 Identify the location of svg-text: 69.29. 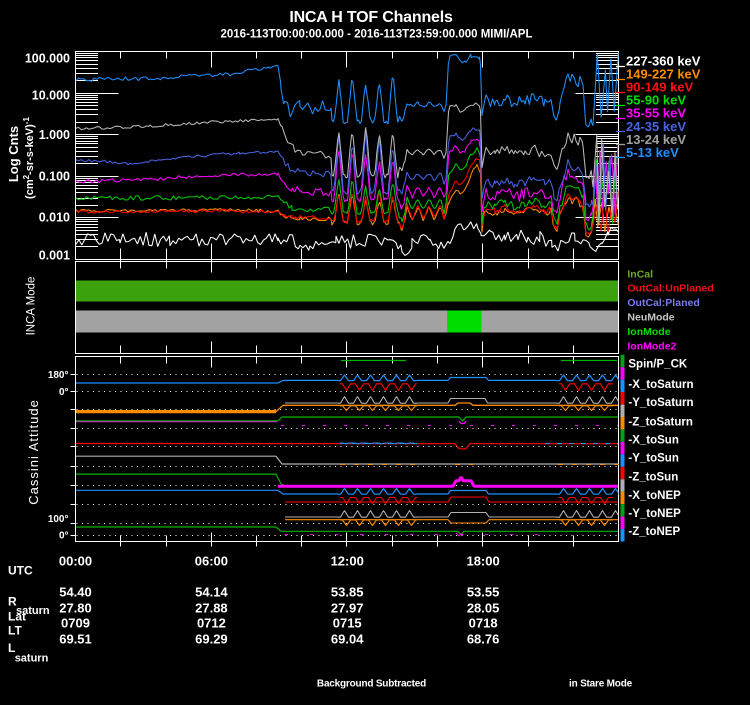
(211, 639).